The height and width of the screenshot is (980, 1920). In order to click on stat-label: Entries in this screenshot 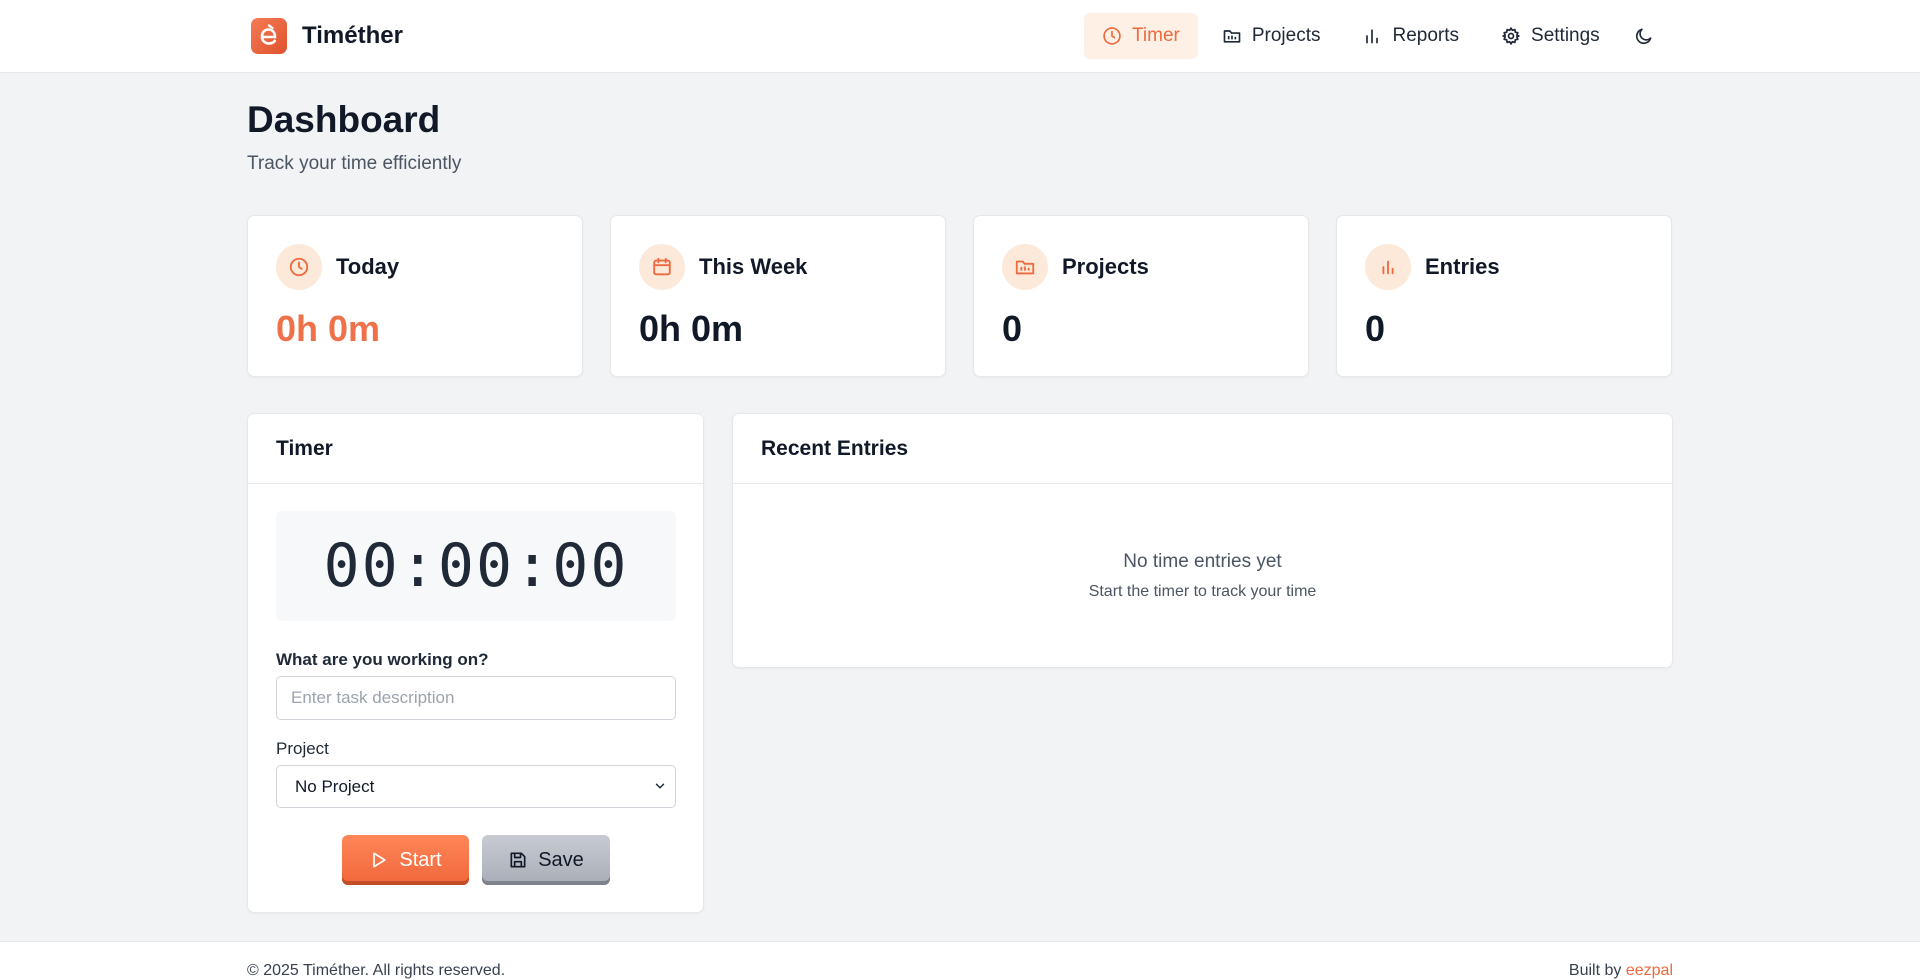, I will do `click(1462, 266)`.